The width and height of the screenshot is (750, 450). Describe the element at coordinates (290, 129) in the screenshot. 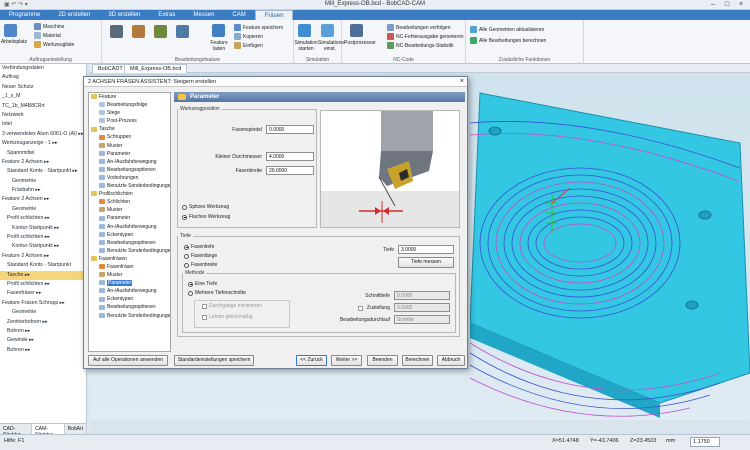

I see `tip-input` at that location.